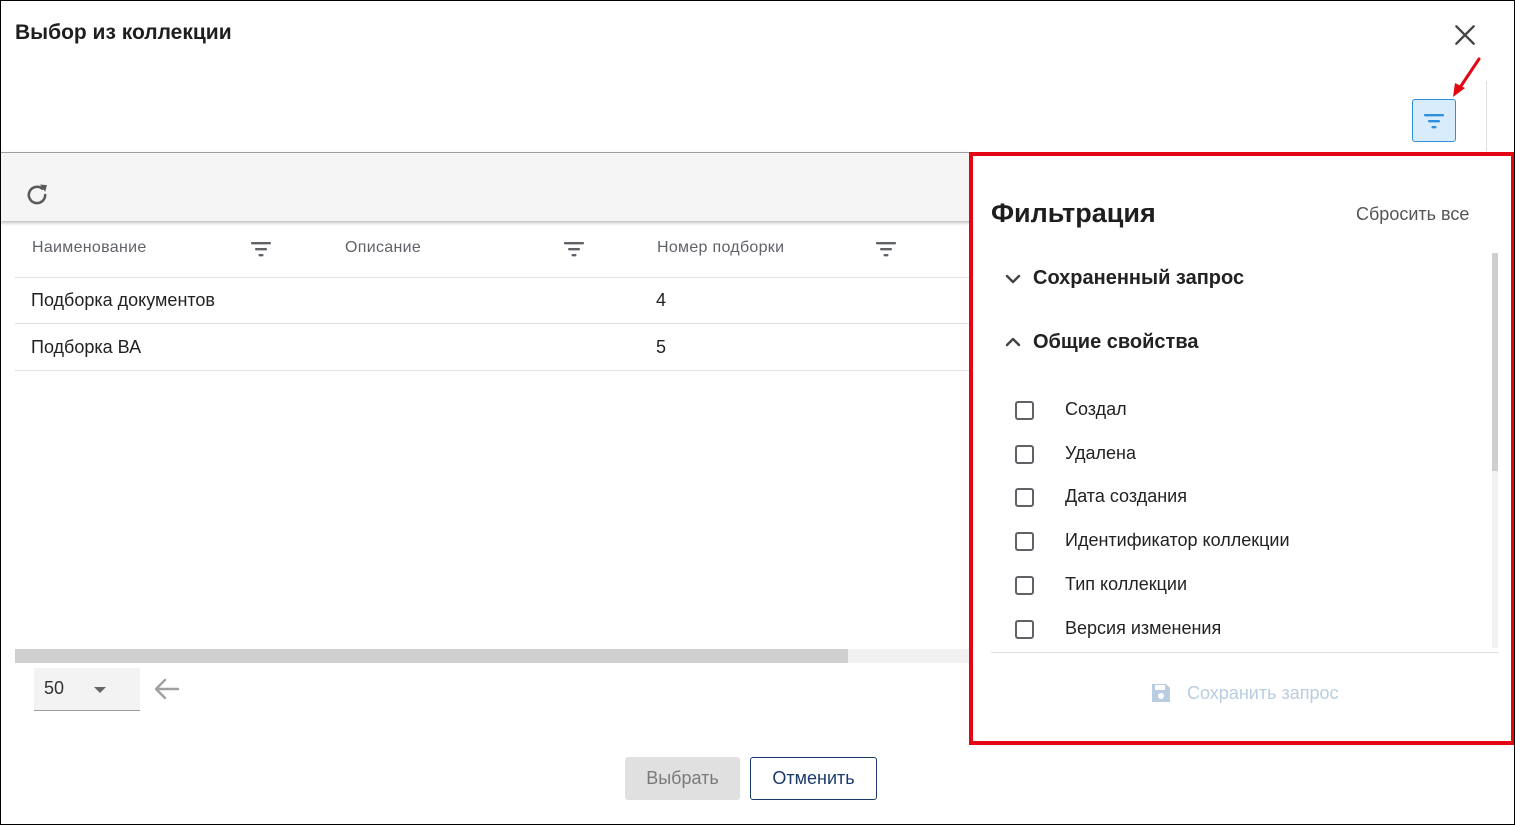 This screenshot has width=1515, height=825. What do you see at coordinates (1412, 214) in the screenshot?
I see `reset-all-button: Сбросить все` at bounding box center [1412, 214].